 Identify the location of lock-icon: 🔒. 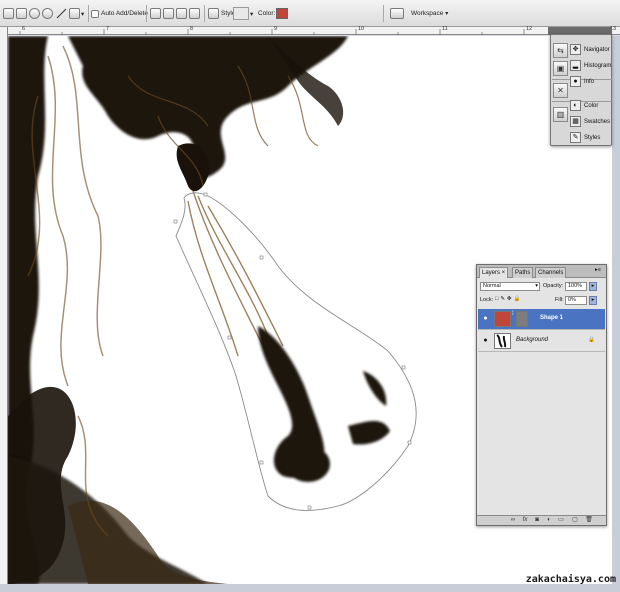
(591, 340).